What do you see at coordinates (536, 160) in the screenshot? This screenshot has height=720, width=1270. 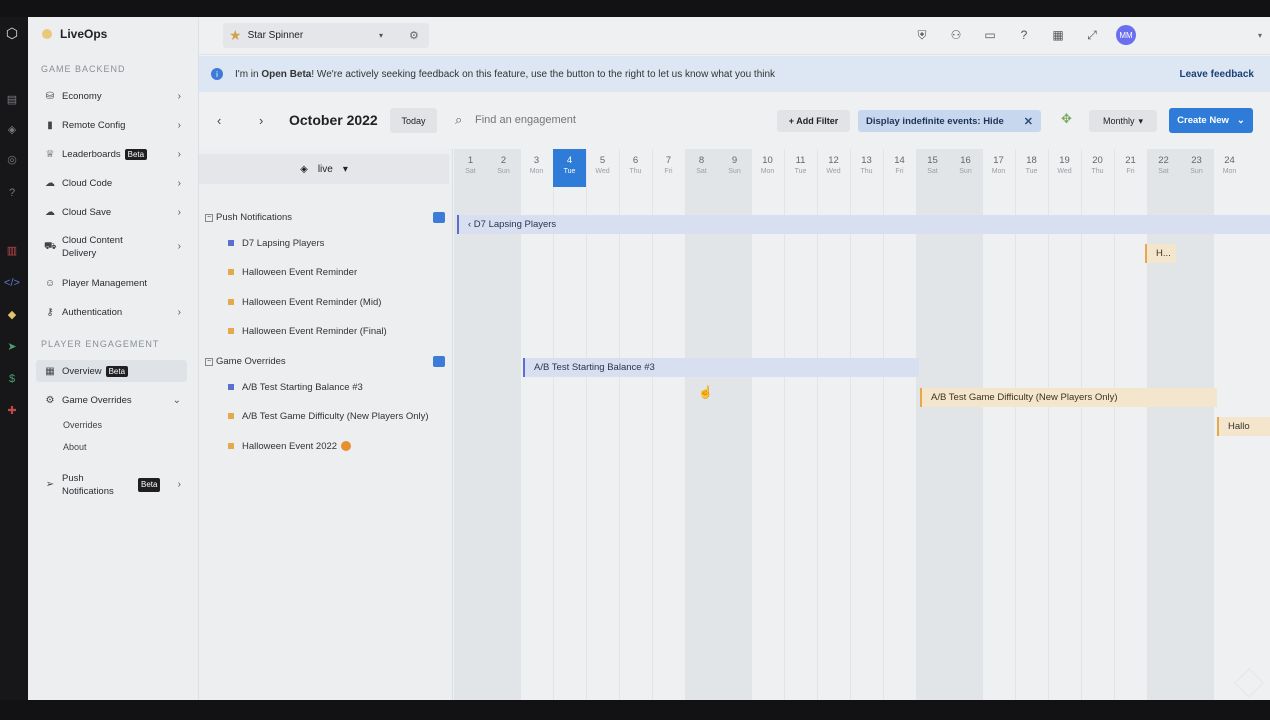 I see `day-number: 3` at bounding box center [536, 160].